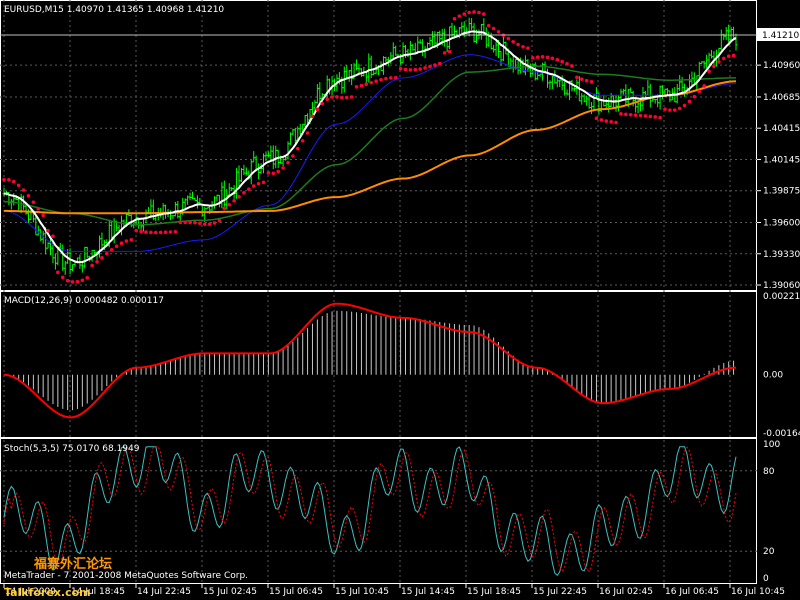 This screenshot has height=600, width=800. I want to click on price-tick-label: 1.39875, so click(781, 192).